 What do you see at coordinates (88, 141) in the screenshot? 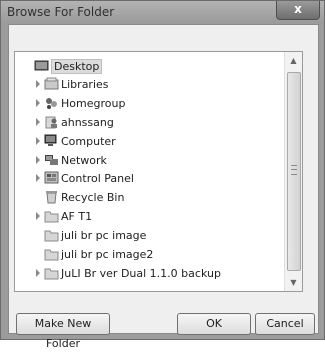
I see `tree-item-label: Computer` at bounding box center [88, 141].